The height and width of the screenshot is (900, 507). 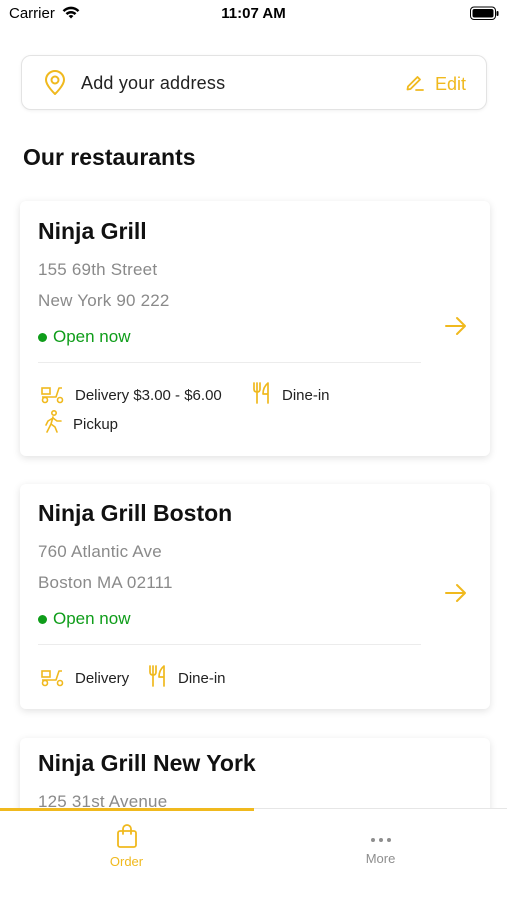 I want to click on restaurant-name: Ninja Grill, so click(x=92, y=231).